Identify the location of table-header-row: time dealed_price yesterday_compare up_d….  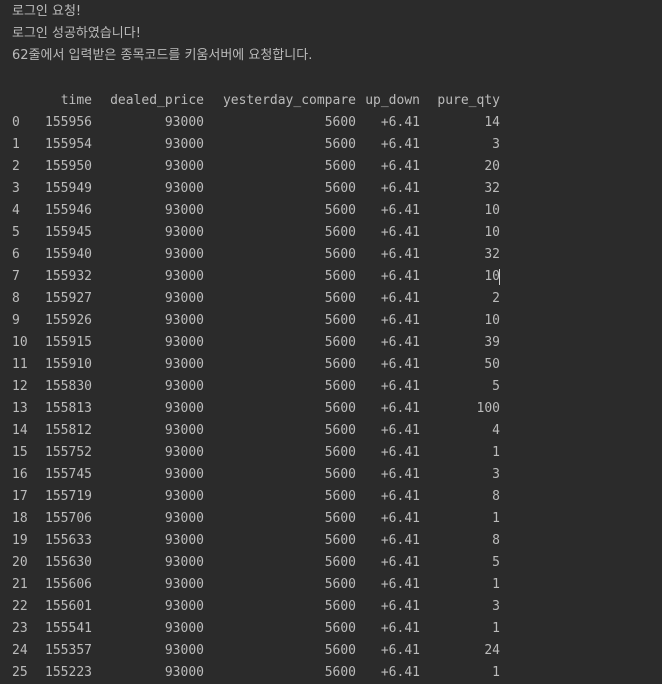
(331, 101).